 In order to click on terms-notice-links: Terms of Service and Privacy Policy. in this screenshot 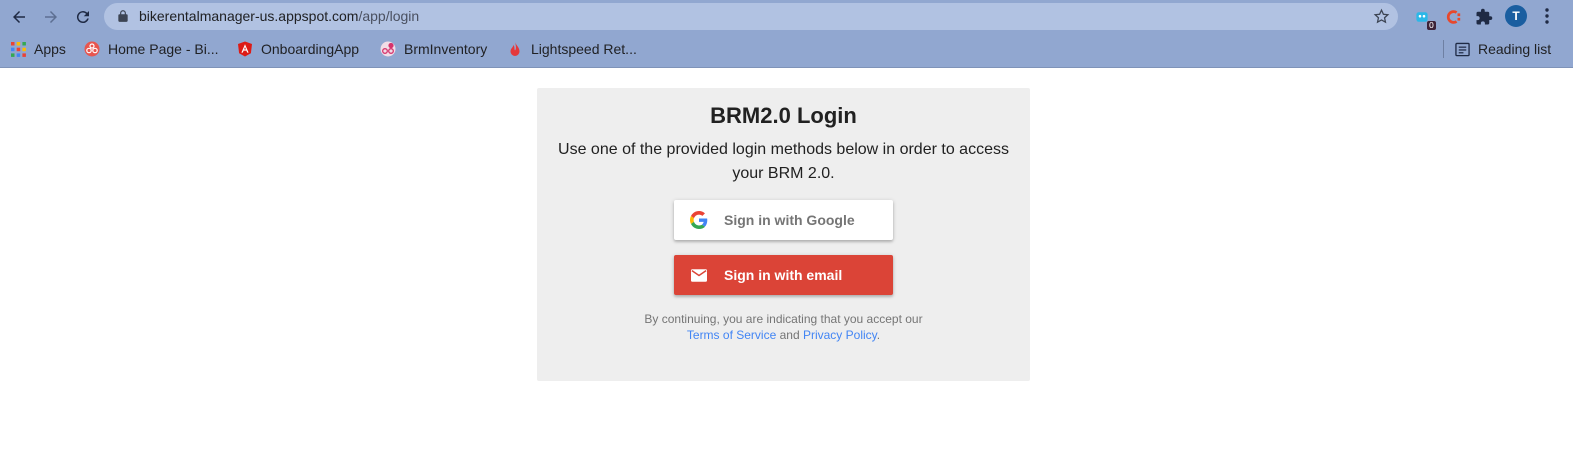, I will do `click(783, 335)`.